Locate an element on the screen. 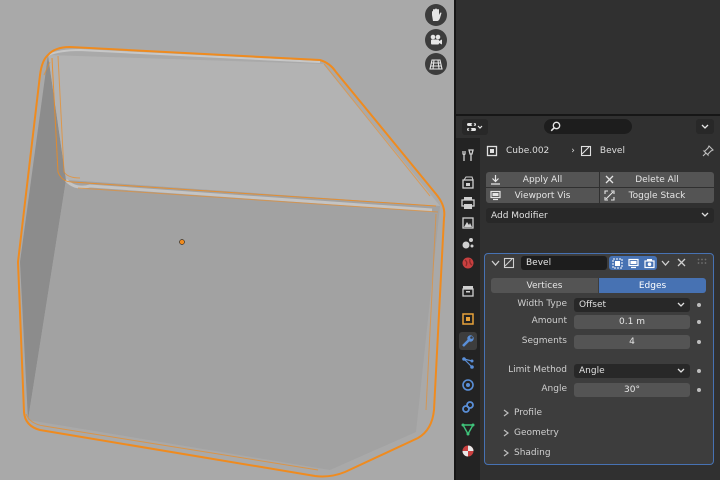 The width and height of the screenshot is (720, 480). search-input is located at coordinates (588, 126).